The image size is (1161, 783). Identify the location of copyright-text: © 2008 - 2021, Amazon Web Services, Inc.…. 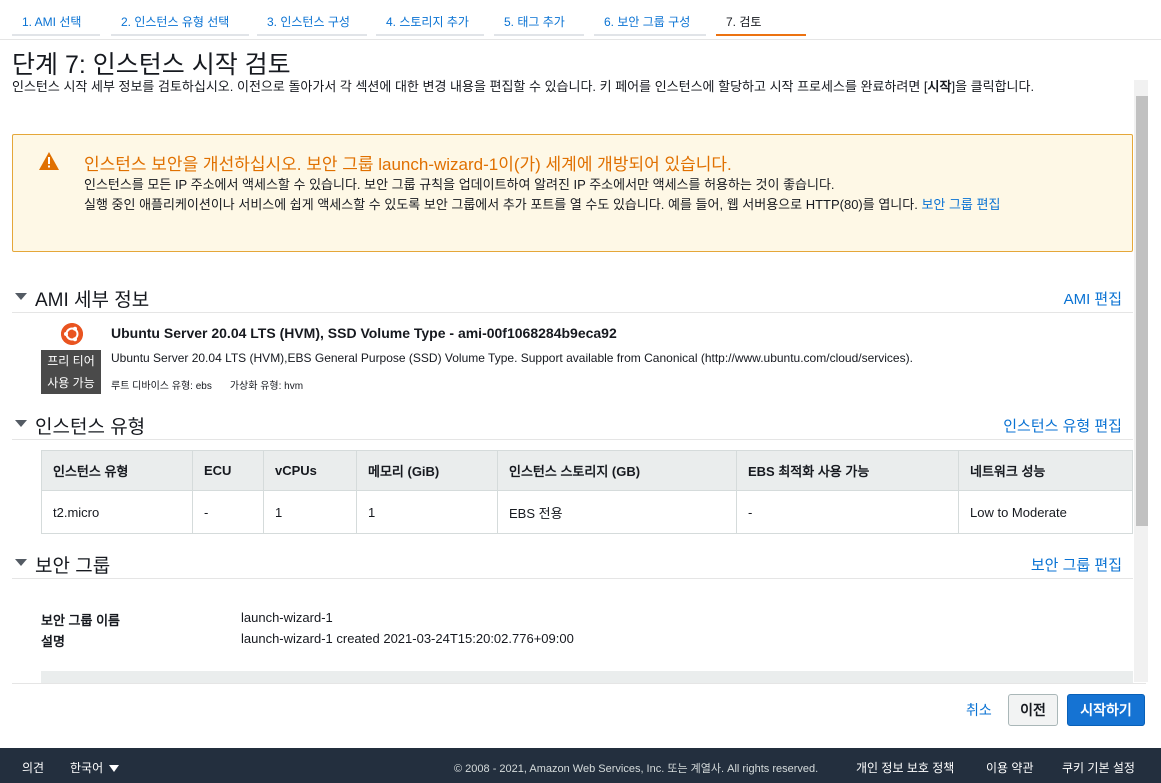
(636, 769).